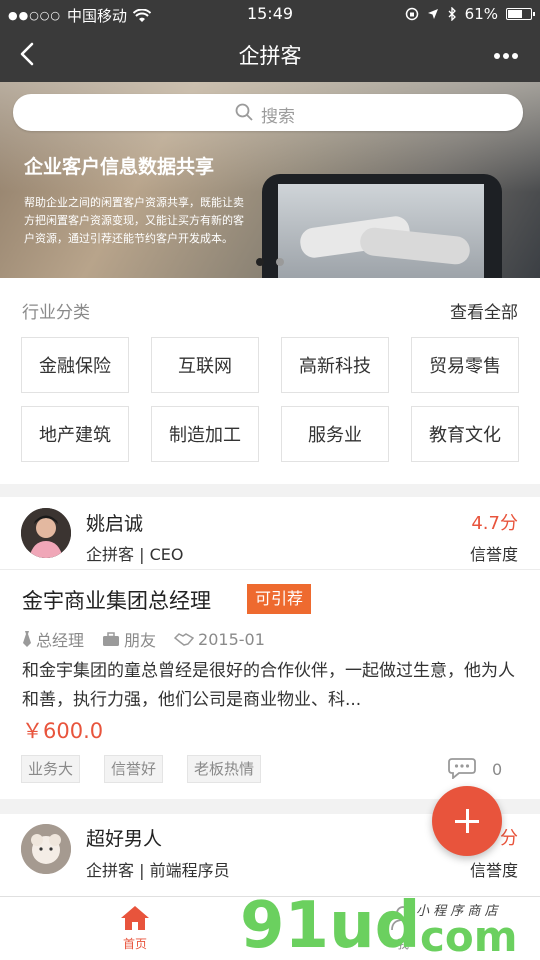 This screenshot has width=540, height=960. What do you see at coordinates (60, 640) in the screenshot?
I see `fact-position-text: 总经理` at bounding box center [60, 640].